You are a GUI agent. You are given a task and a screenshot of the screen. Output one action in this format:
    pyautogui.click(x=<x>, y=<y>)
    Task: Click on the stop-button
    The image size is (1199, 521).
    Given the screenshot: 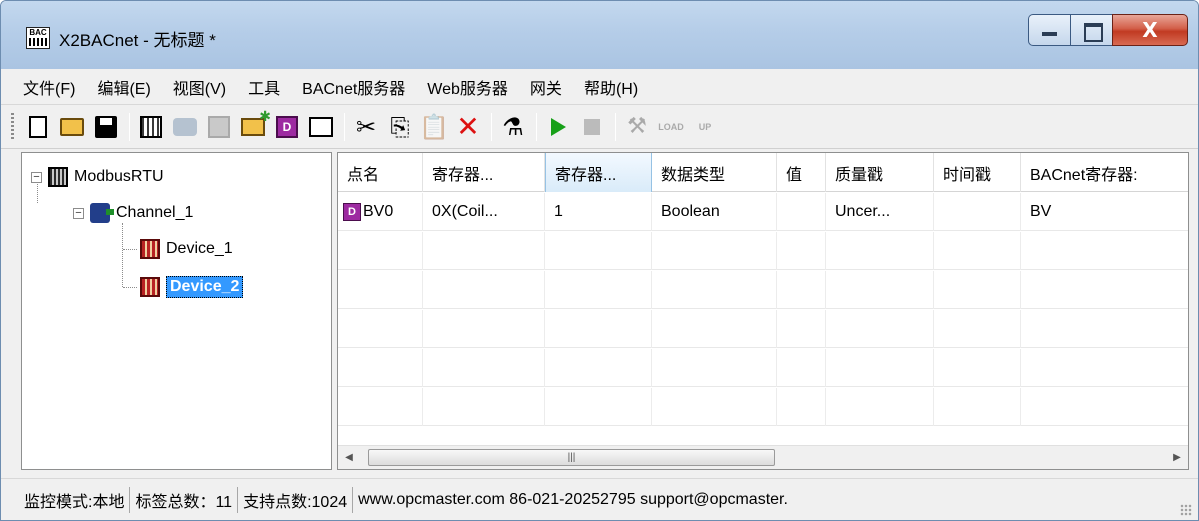 What is the action you would take?
    pyautogui.click(x=592, y=127)
    